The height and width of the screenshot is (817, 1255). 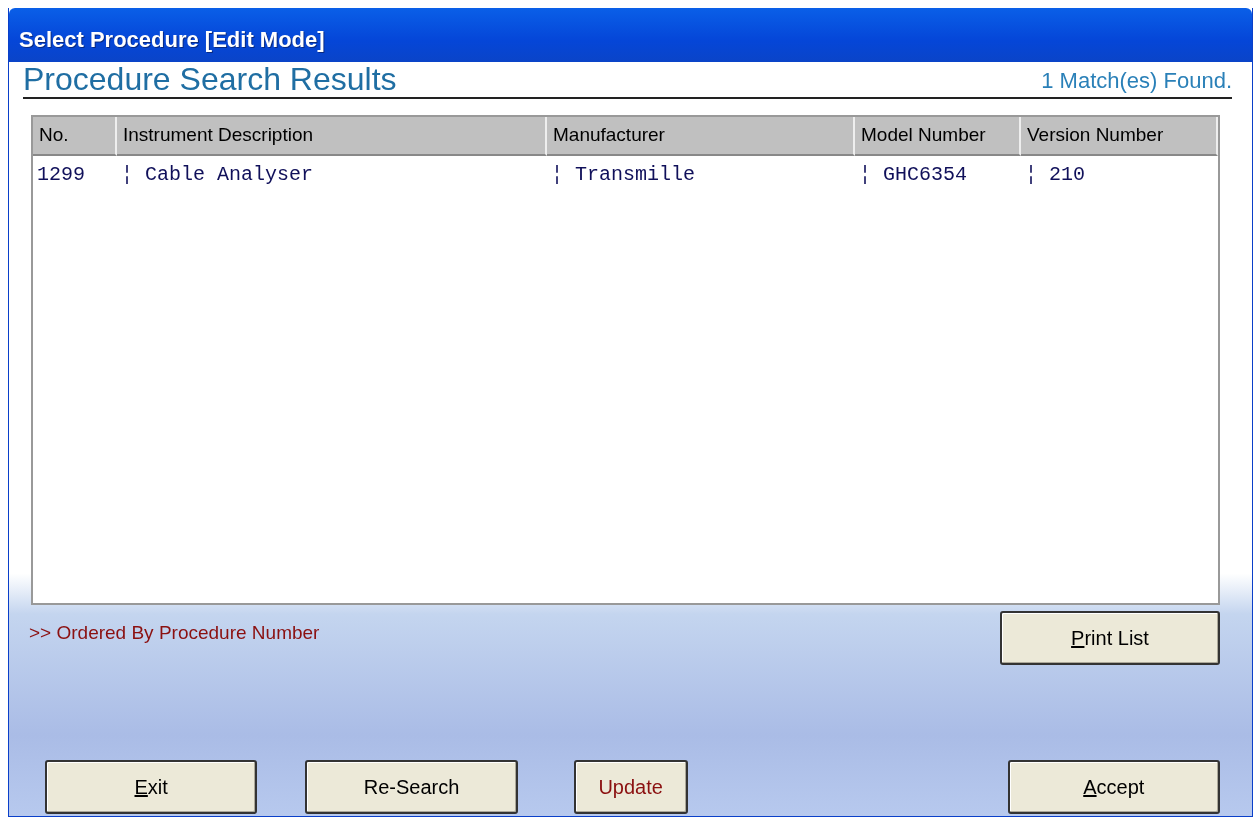 What do you see at coordinates (630, 787) in the screenshot?
I see `update-button: Update` at bounding box center [630, 787].